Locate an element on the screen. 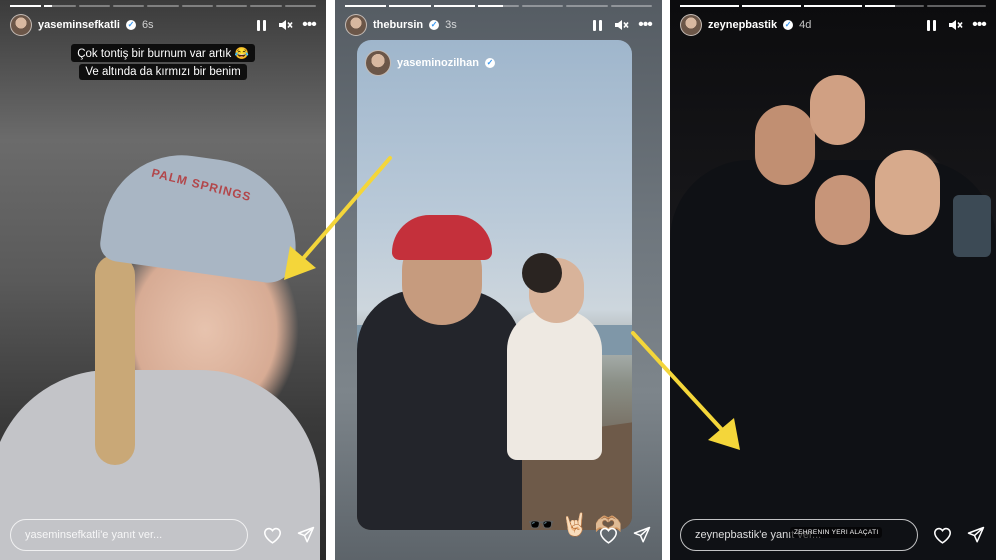  story-header: yaseminsefkatli ✓ 6s ••• is located at coordinates (164, 25).